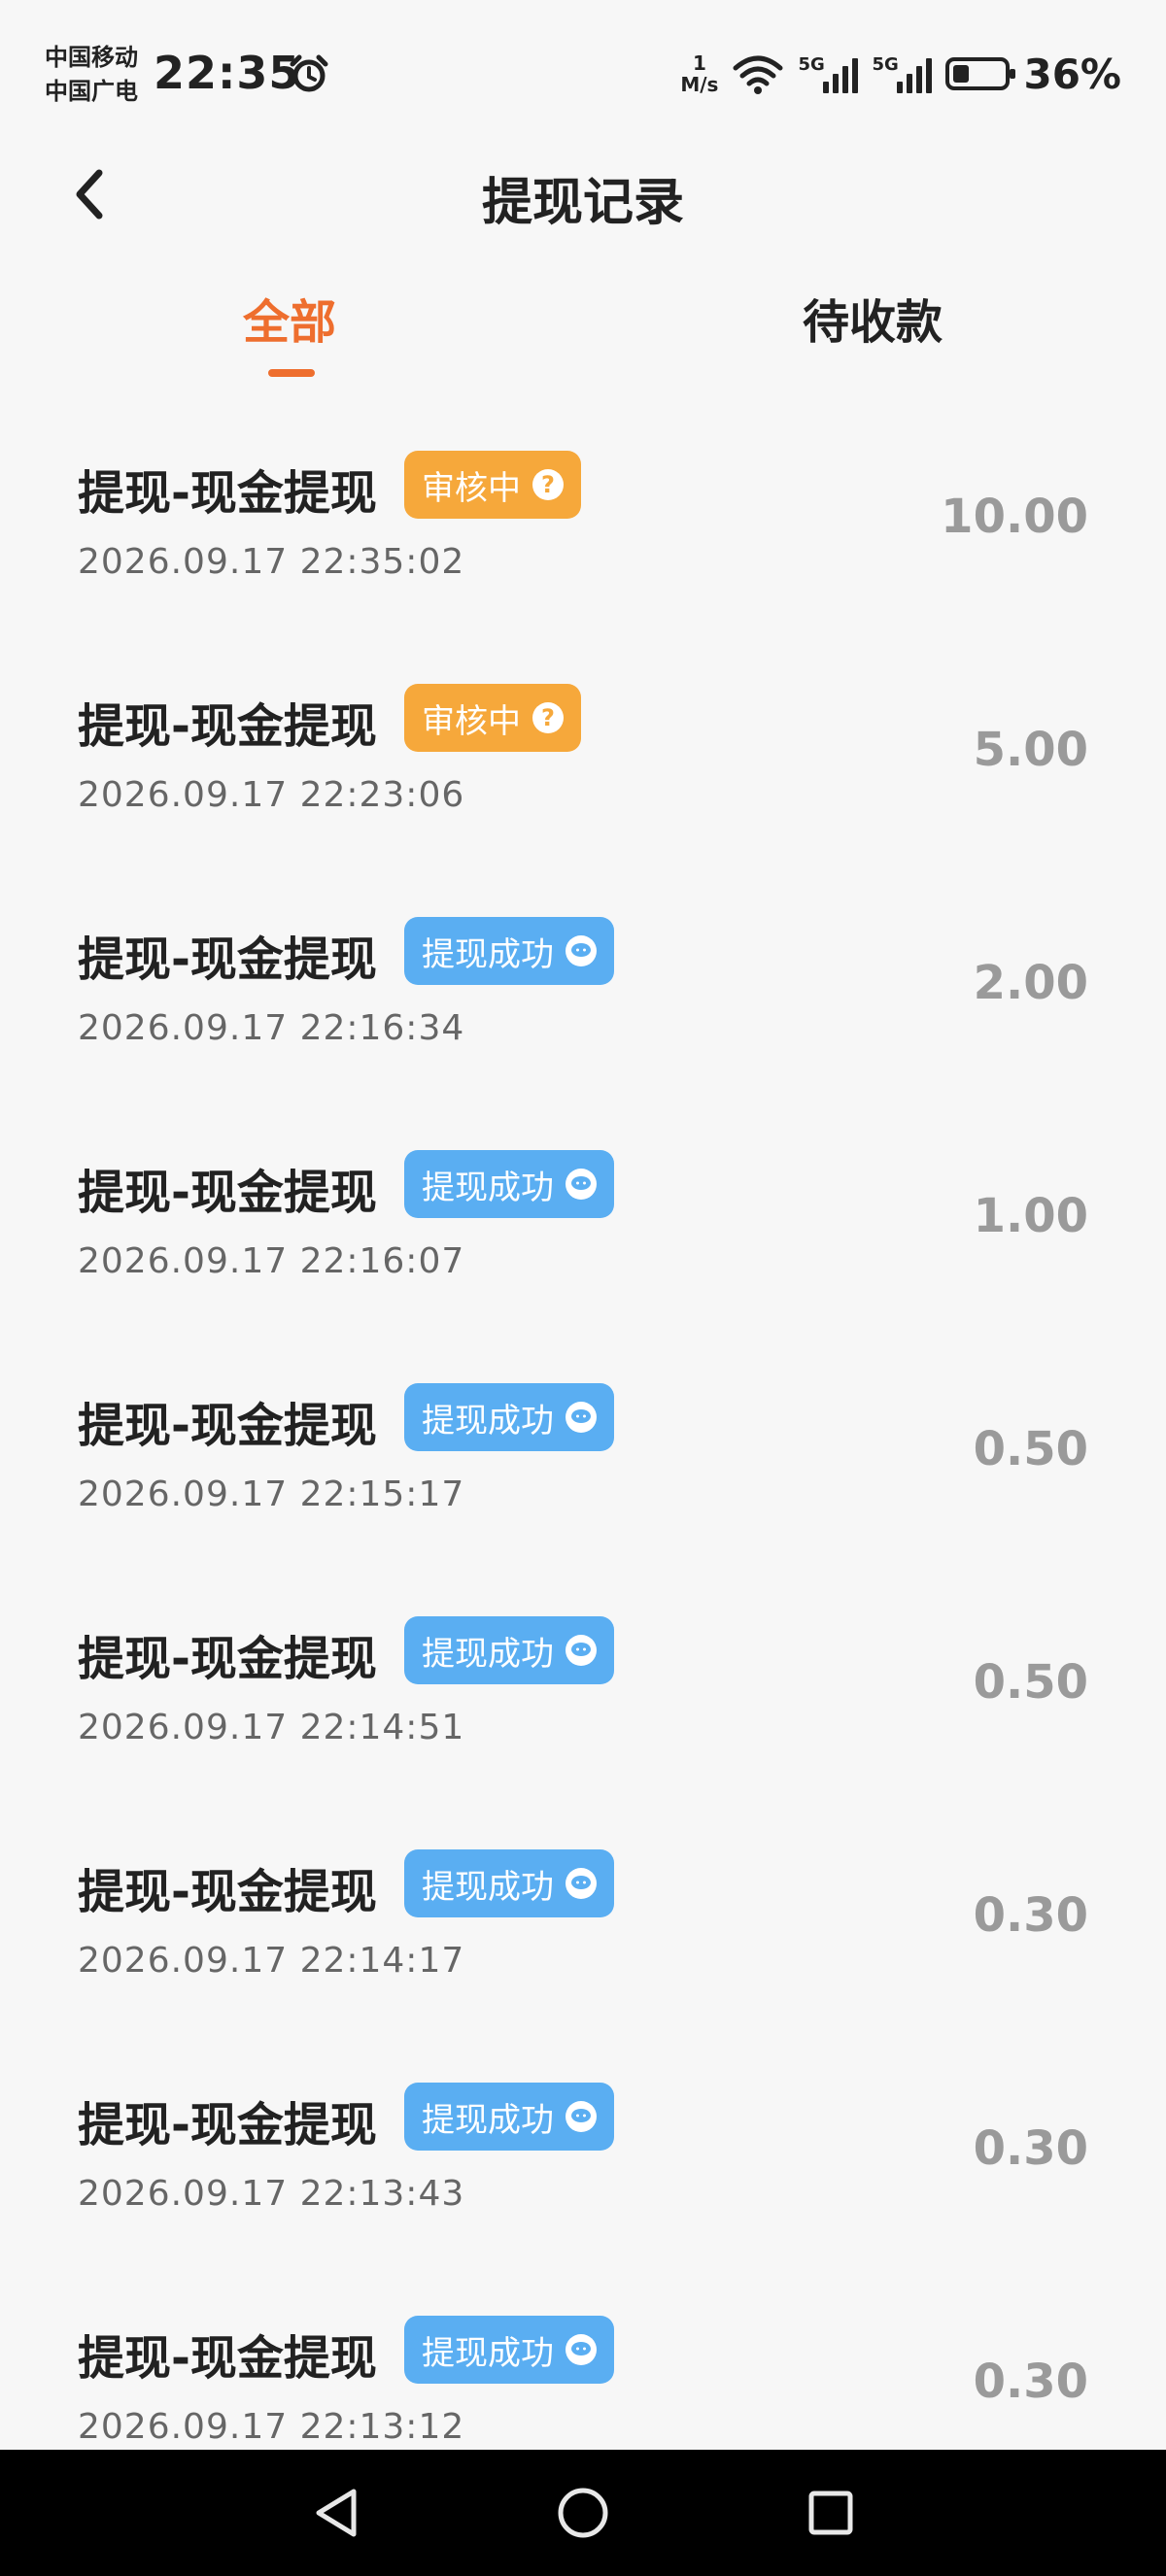  I want to click on signal-icon-1: 5G, so click(828, 73).